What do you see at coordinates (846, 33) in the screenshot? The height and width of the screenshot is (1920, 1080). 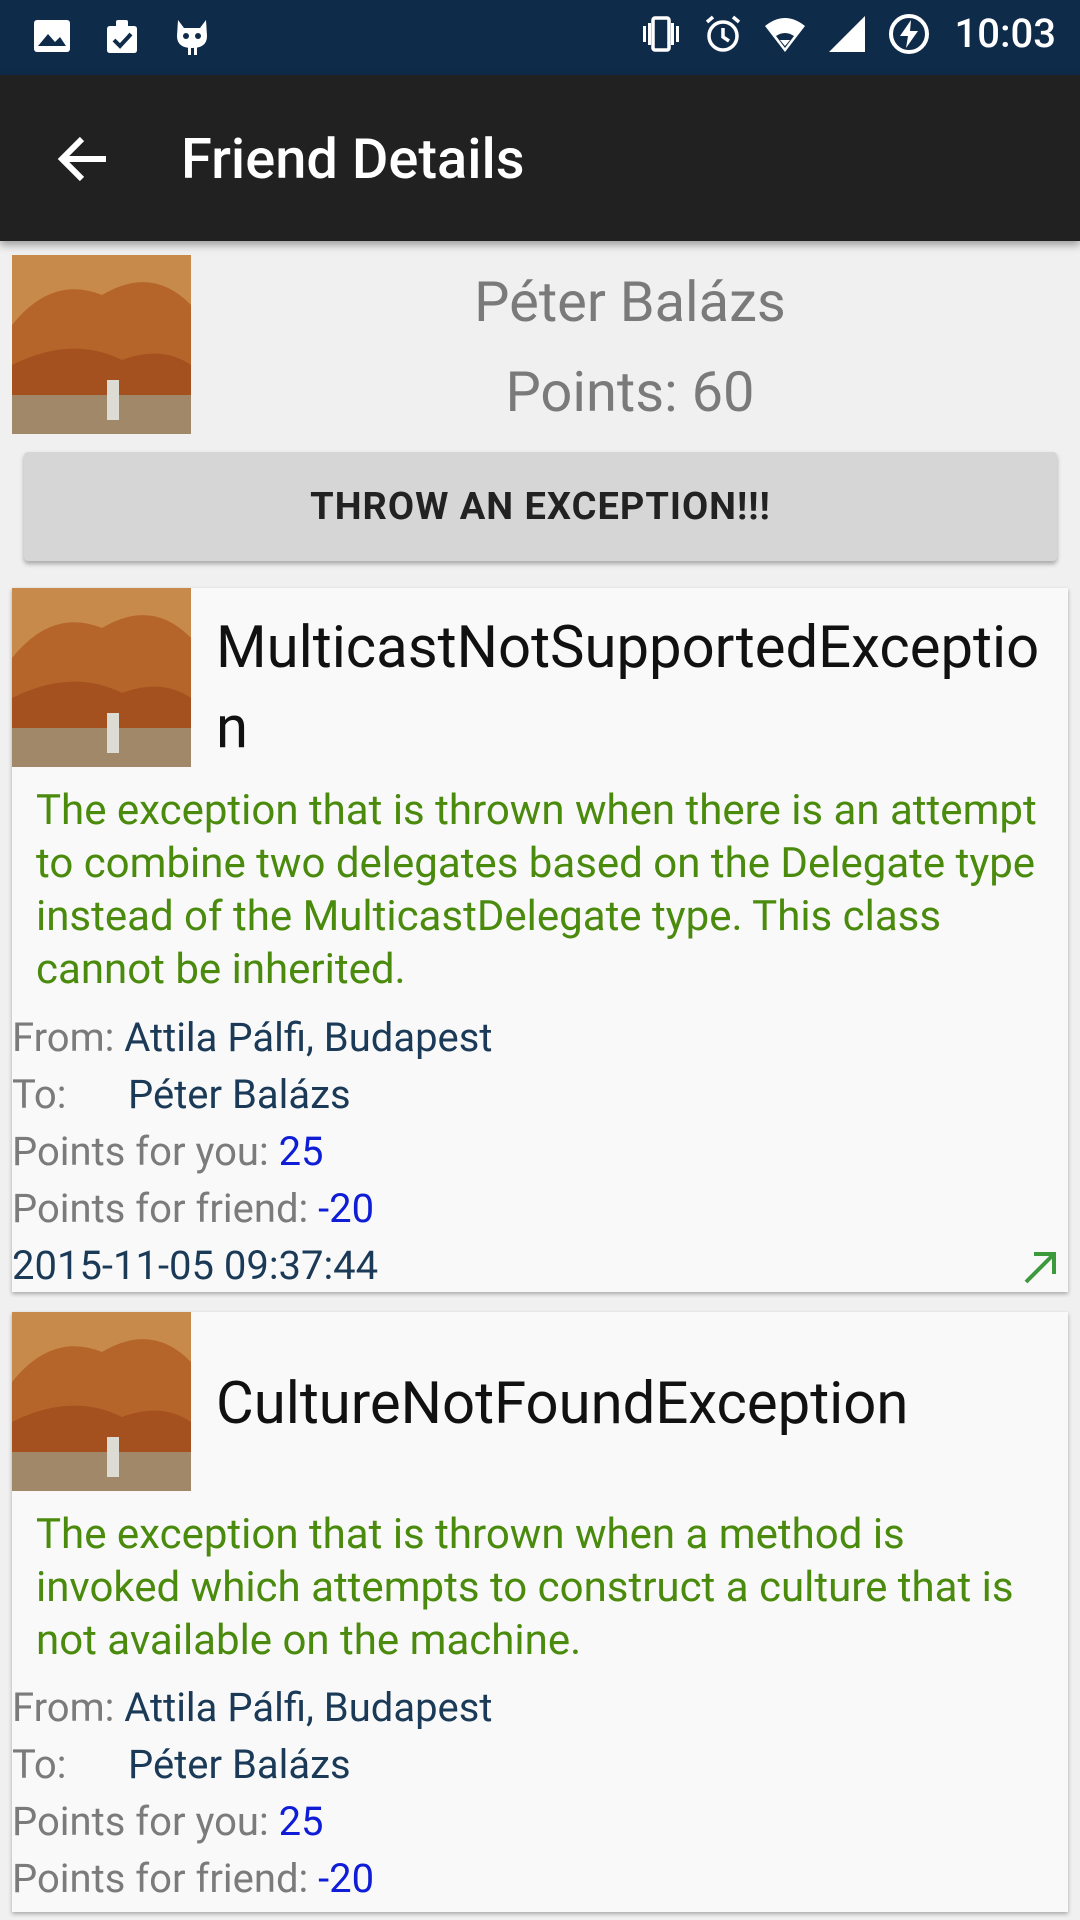 I see `signal-icon` at bounding box center [846, 33].